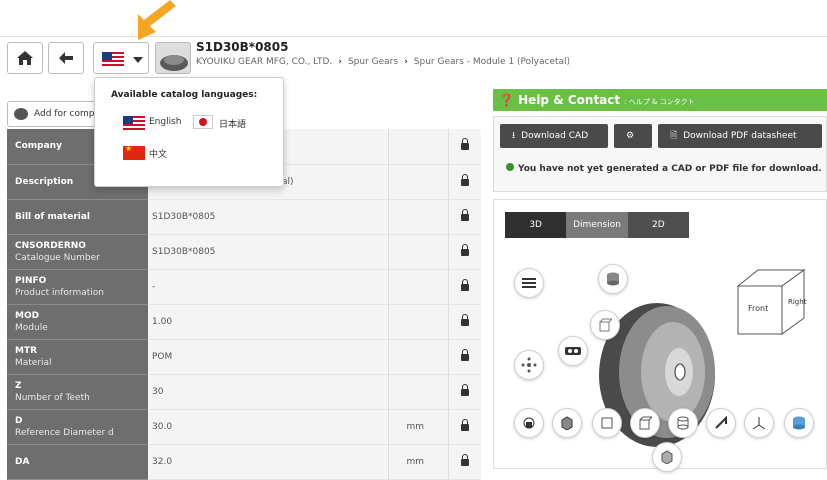 The image size is (827, 480). Describe the element at coordinates (264, 62) in the screenshot. I see `breadcrumb-manufacturer: KYOUIKU GEAR MFG, CO., LTD.` at that location.